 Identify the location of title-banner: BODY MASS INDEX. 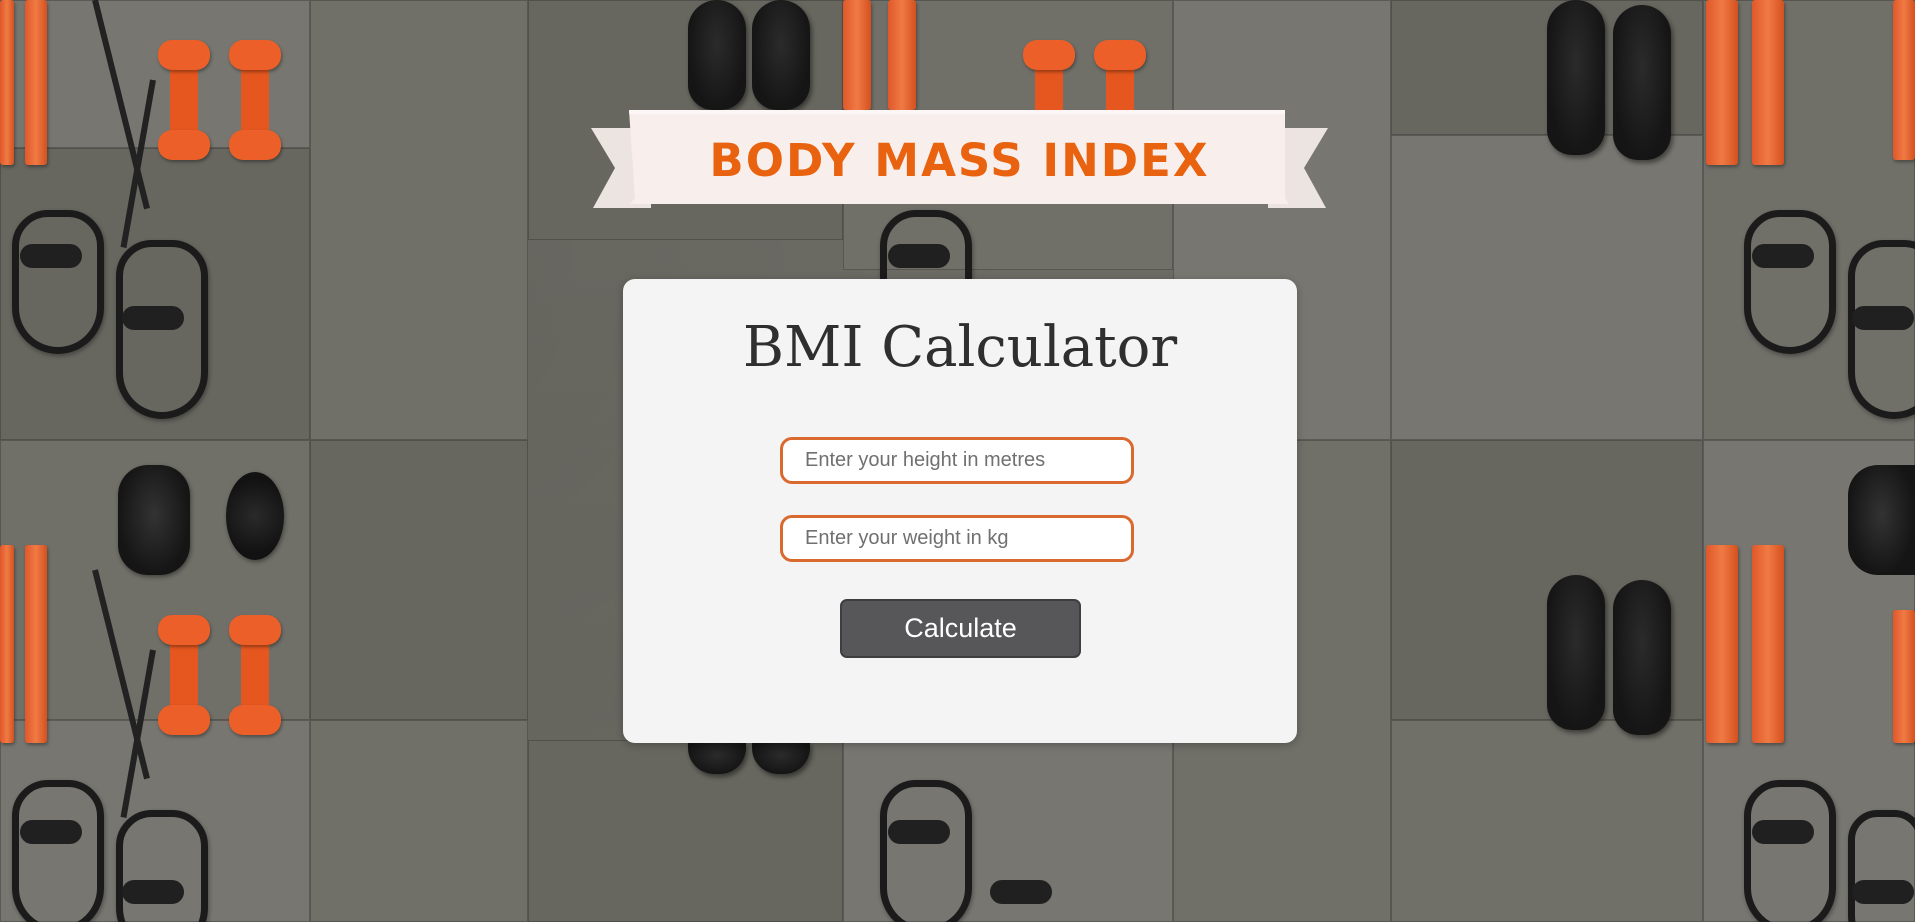
(959, 158).